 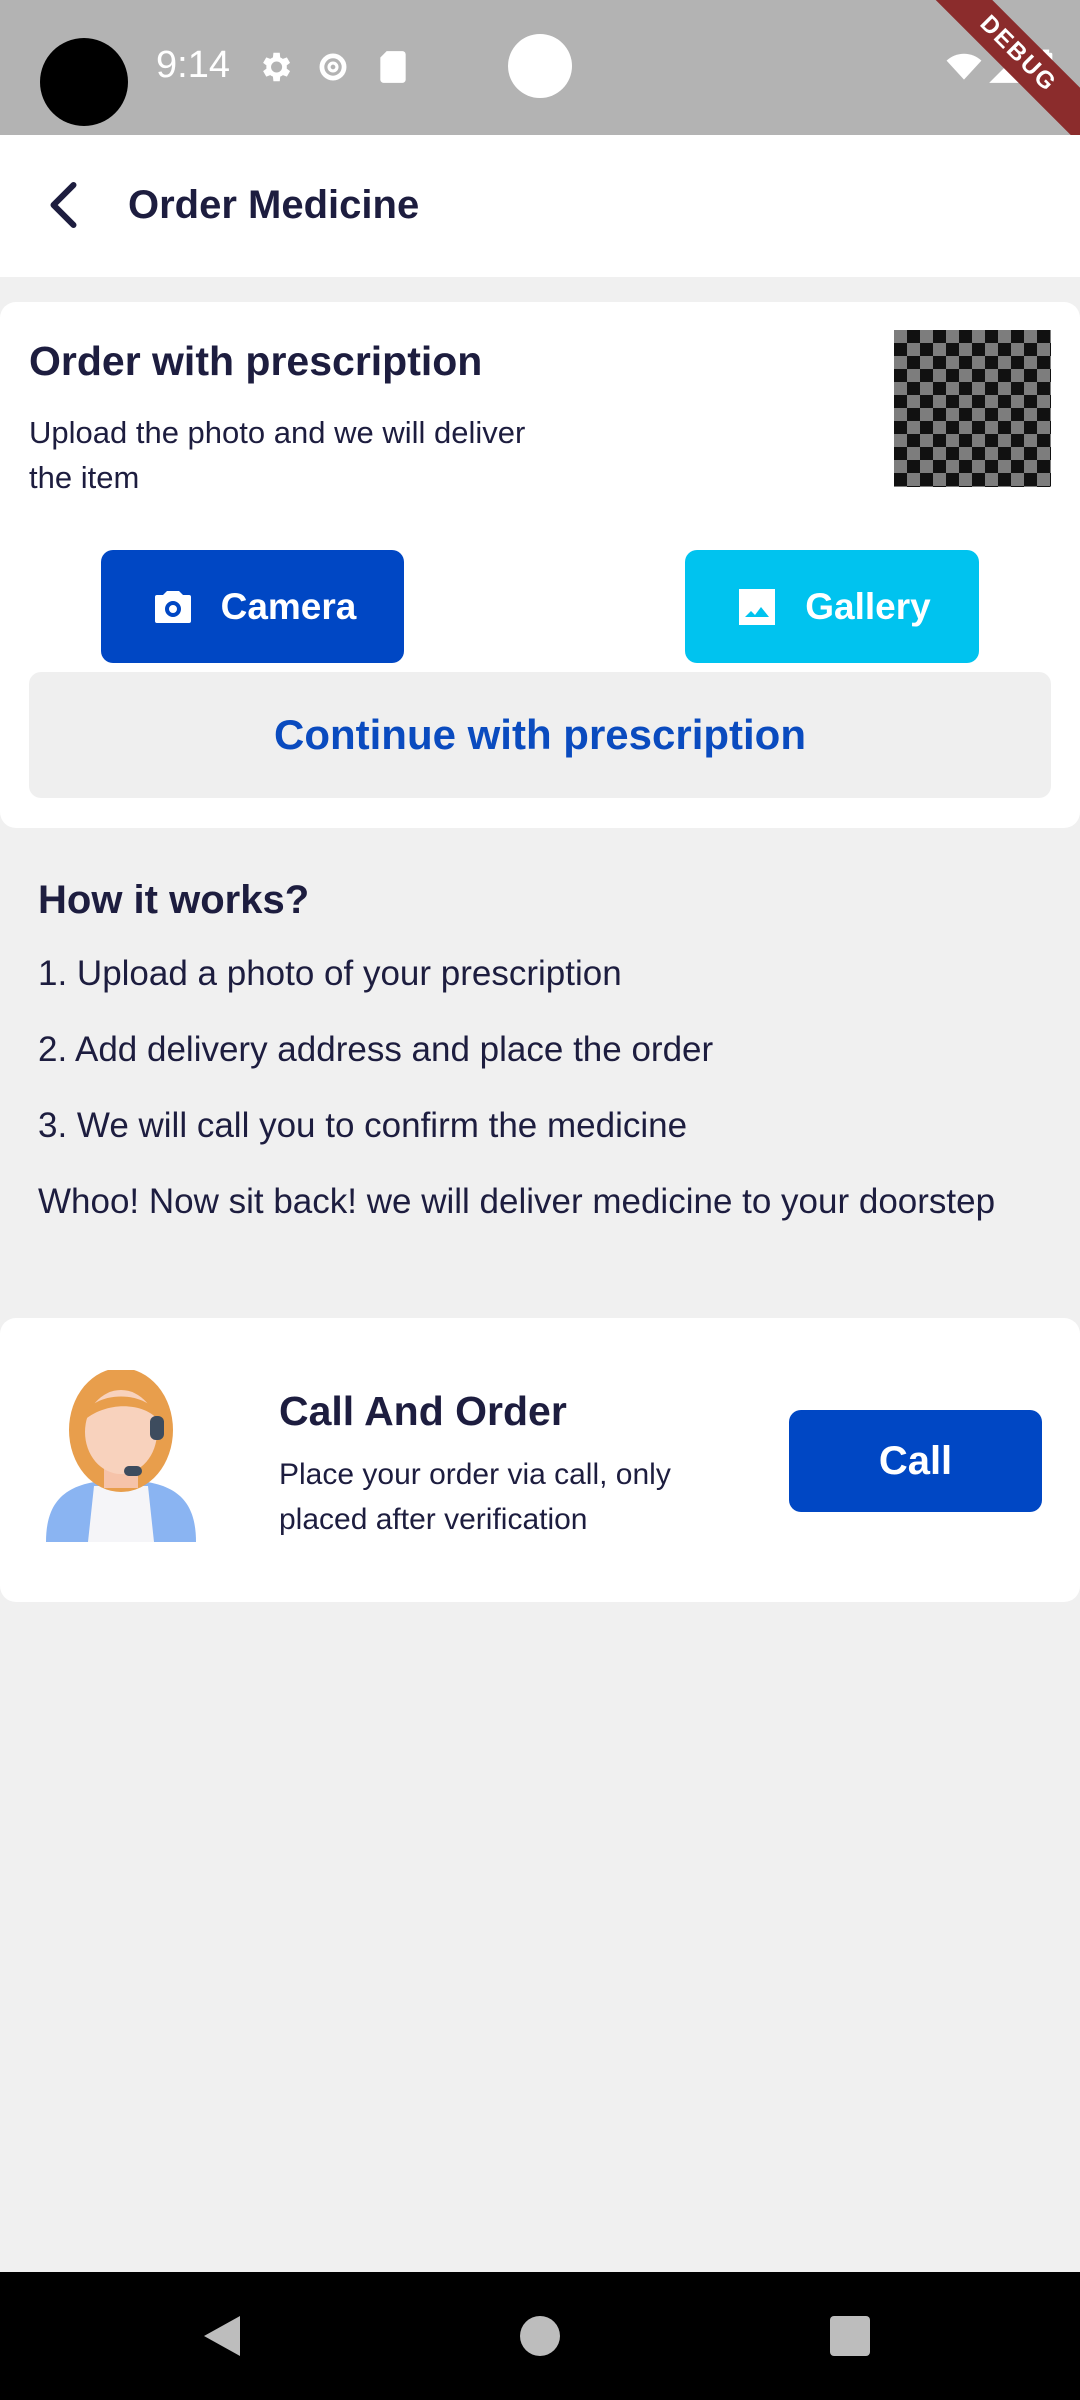 I want to click on continue-with-prescription-button: Continue with prescription, so click(x=540, y=735).